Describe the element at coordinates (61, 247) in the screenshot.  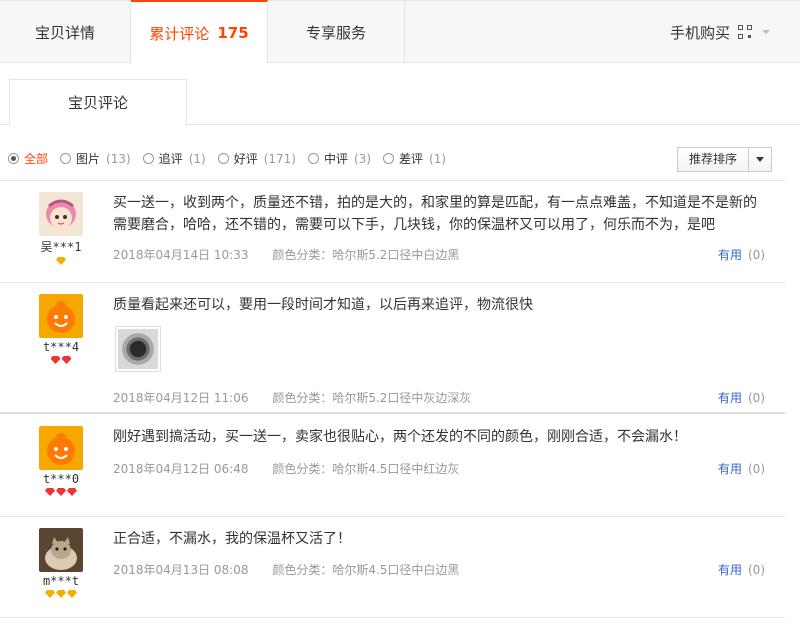
I see `username: 吴***1` at that location.